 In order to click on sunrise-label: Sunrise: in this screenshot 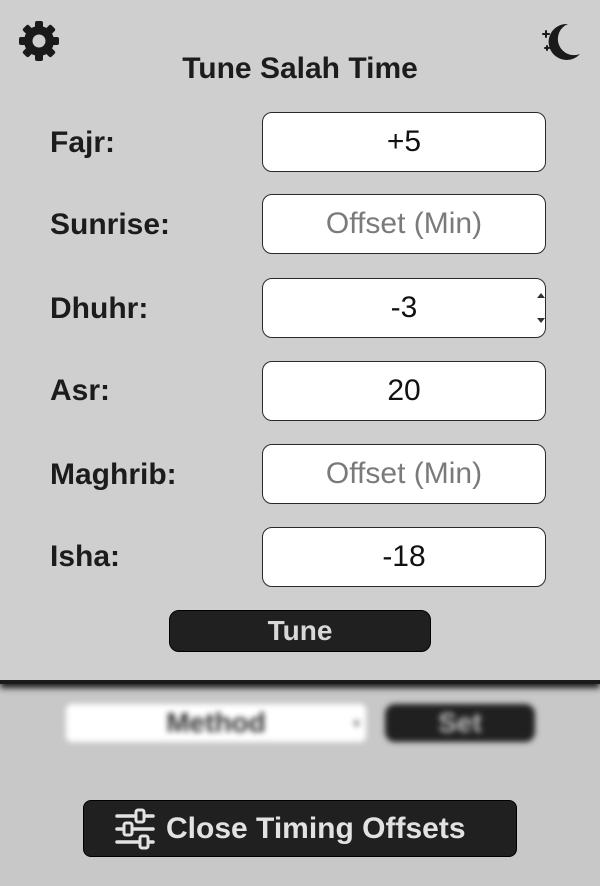, I will do `click(110, 224)`.